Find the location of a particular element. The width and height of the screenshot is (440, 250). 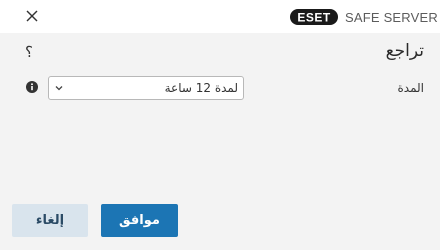

cancel-button: إلغاء is located at coordinates (50, 220).